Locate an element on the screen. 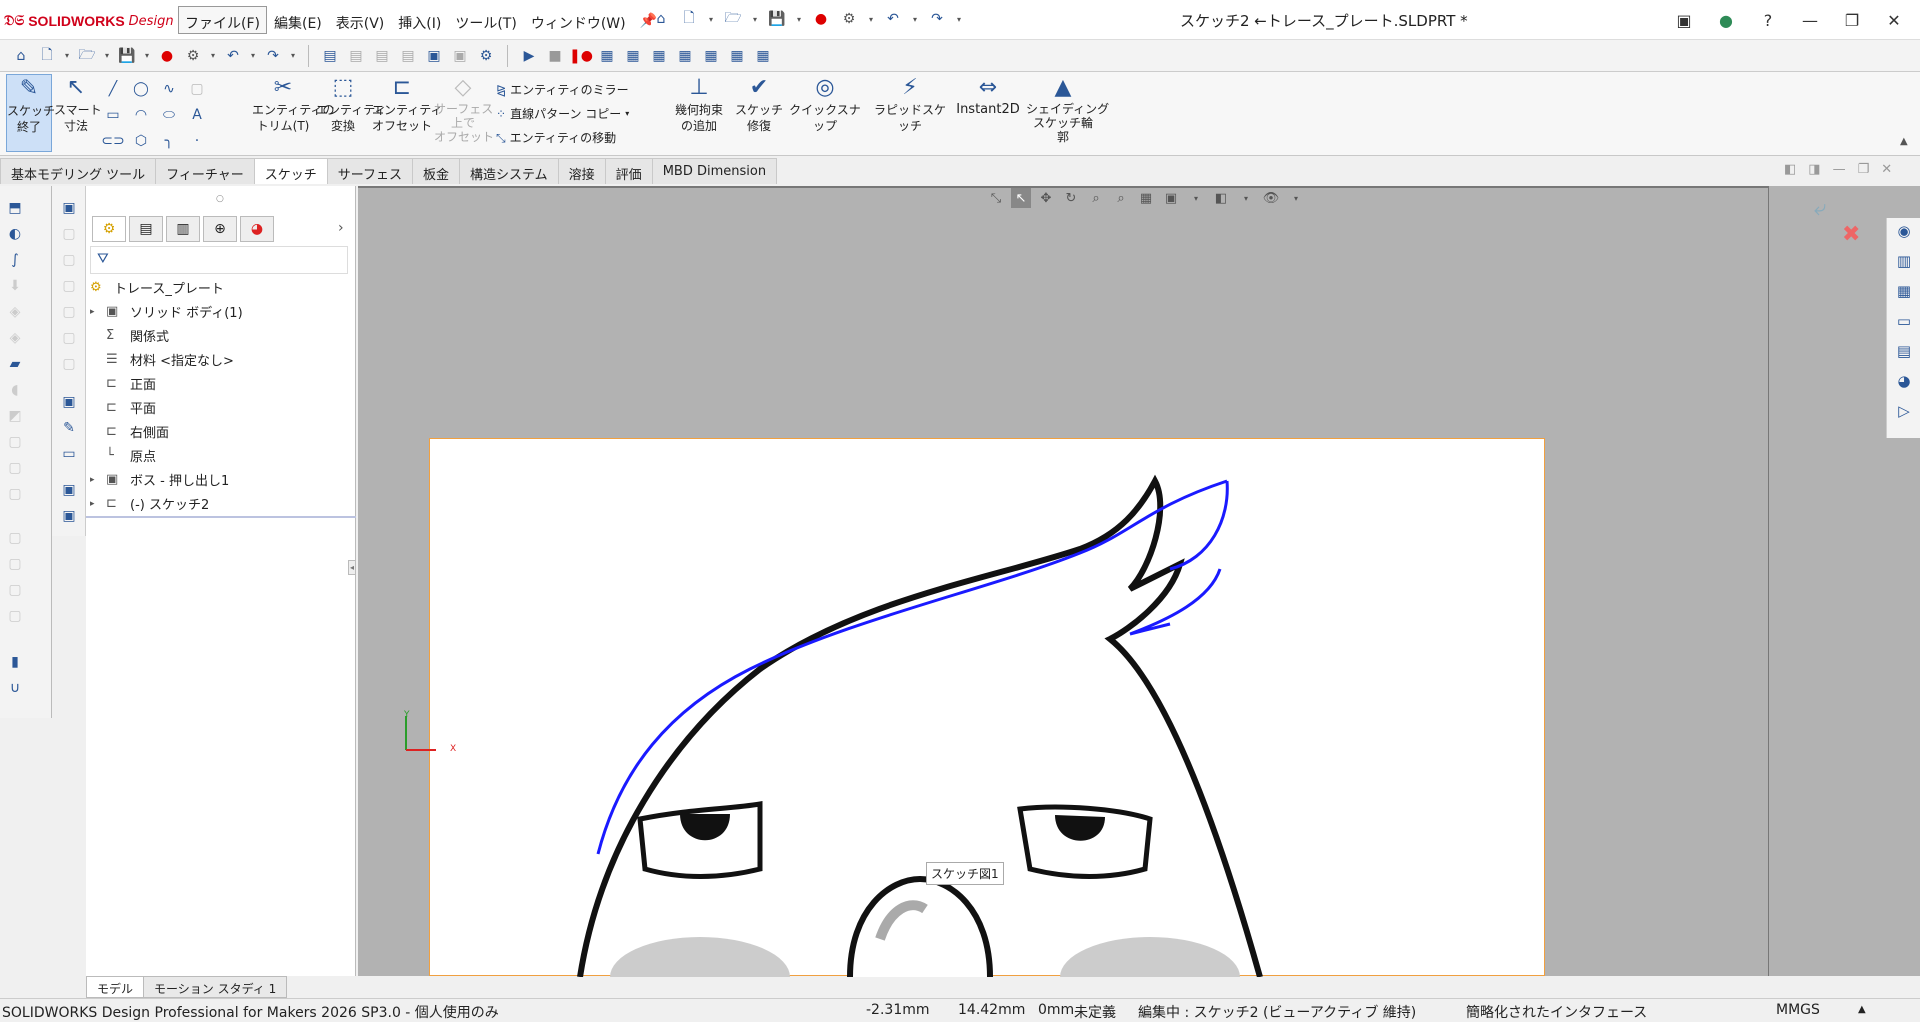 This screenshot has height=1022, width=1920. convert-entities-button: ⬚ エンティティ 変換 is located at coordinates (351, 113).